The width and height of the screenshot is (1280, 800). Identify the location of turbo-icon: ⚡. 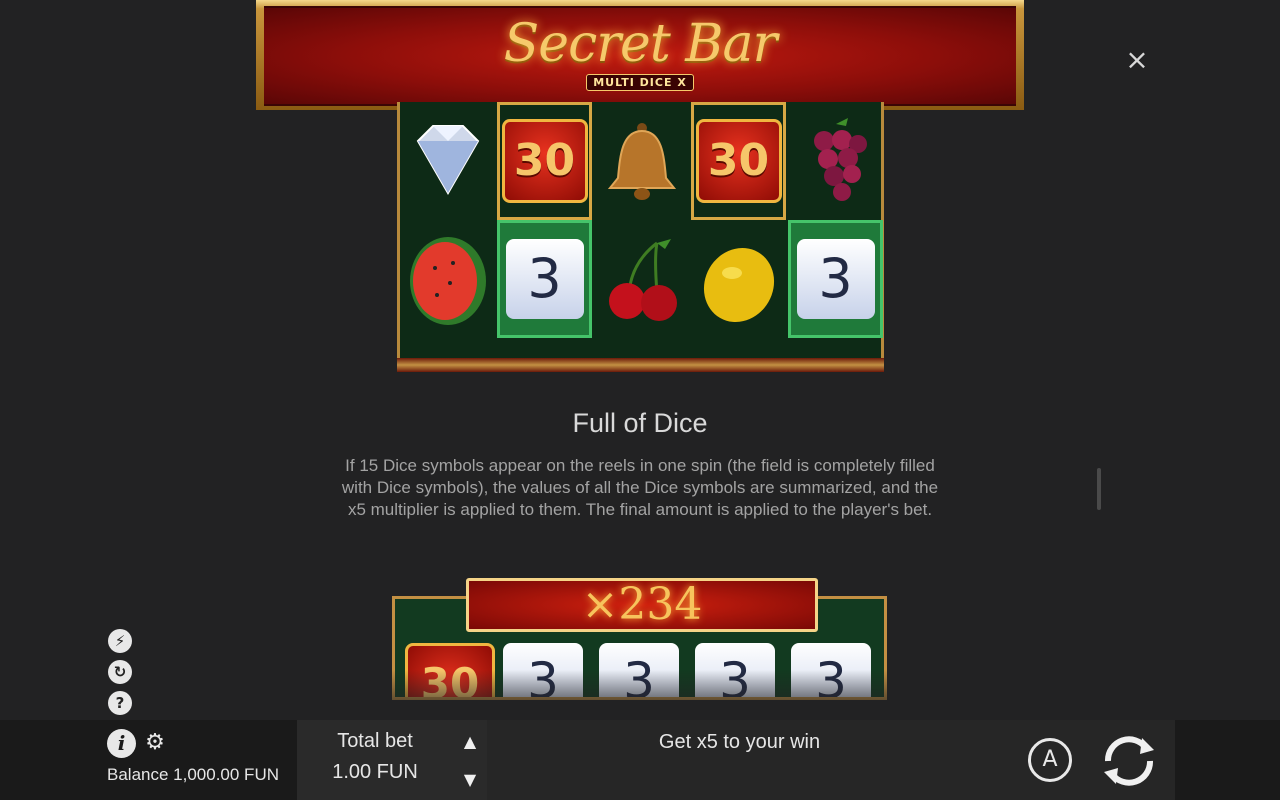
(120, 641).